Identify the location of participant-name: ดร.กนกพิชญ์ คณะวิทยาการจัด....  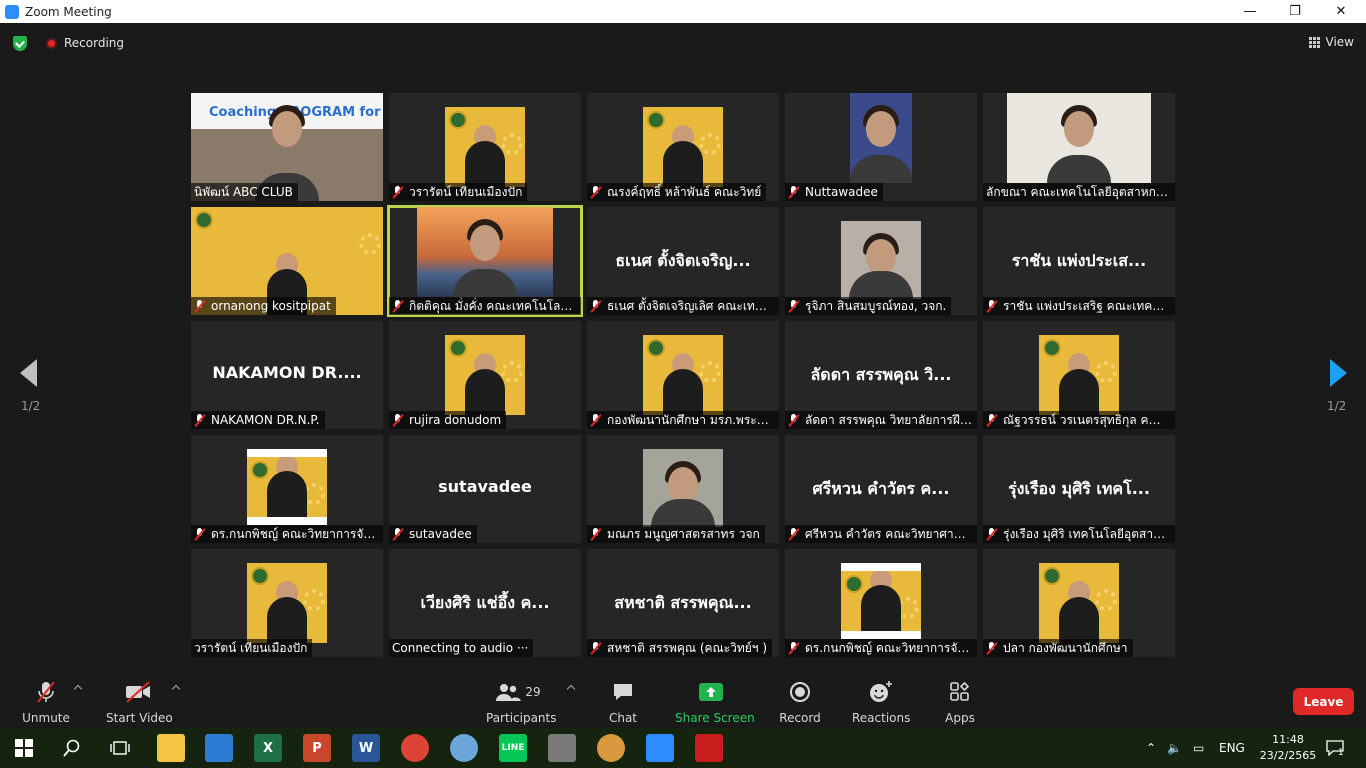
(888, 648).